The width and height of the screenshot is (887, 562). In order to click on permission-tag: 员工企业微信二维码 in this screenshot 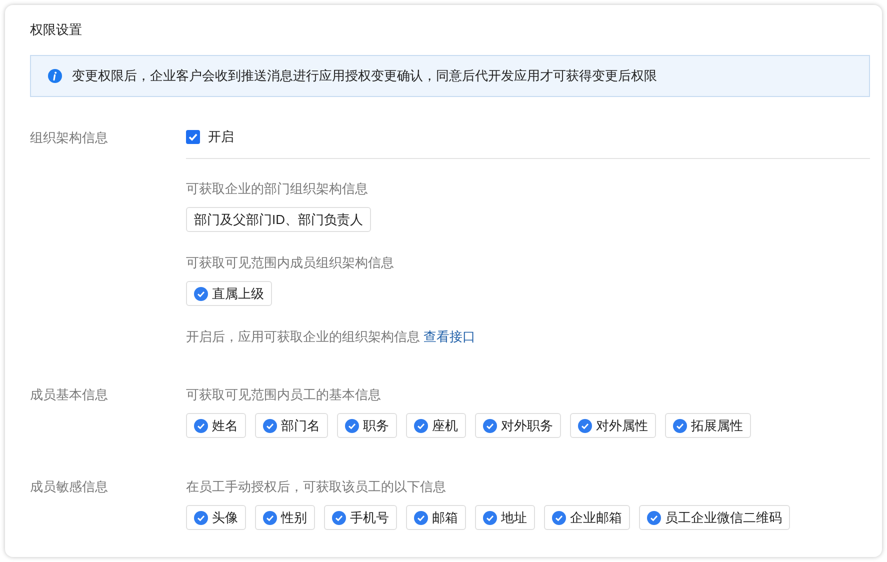, I will do `click(714, 517)`.